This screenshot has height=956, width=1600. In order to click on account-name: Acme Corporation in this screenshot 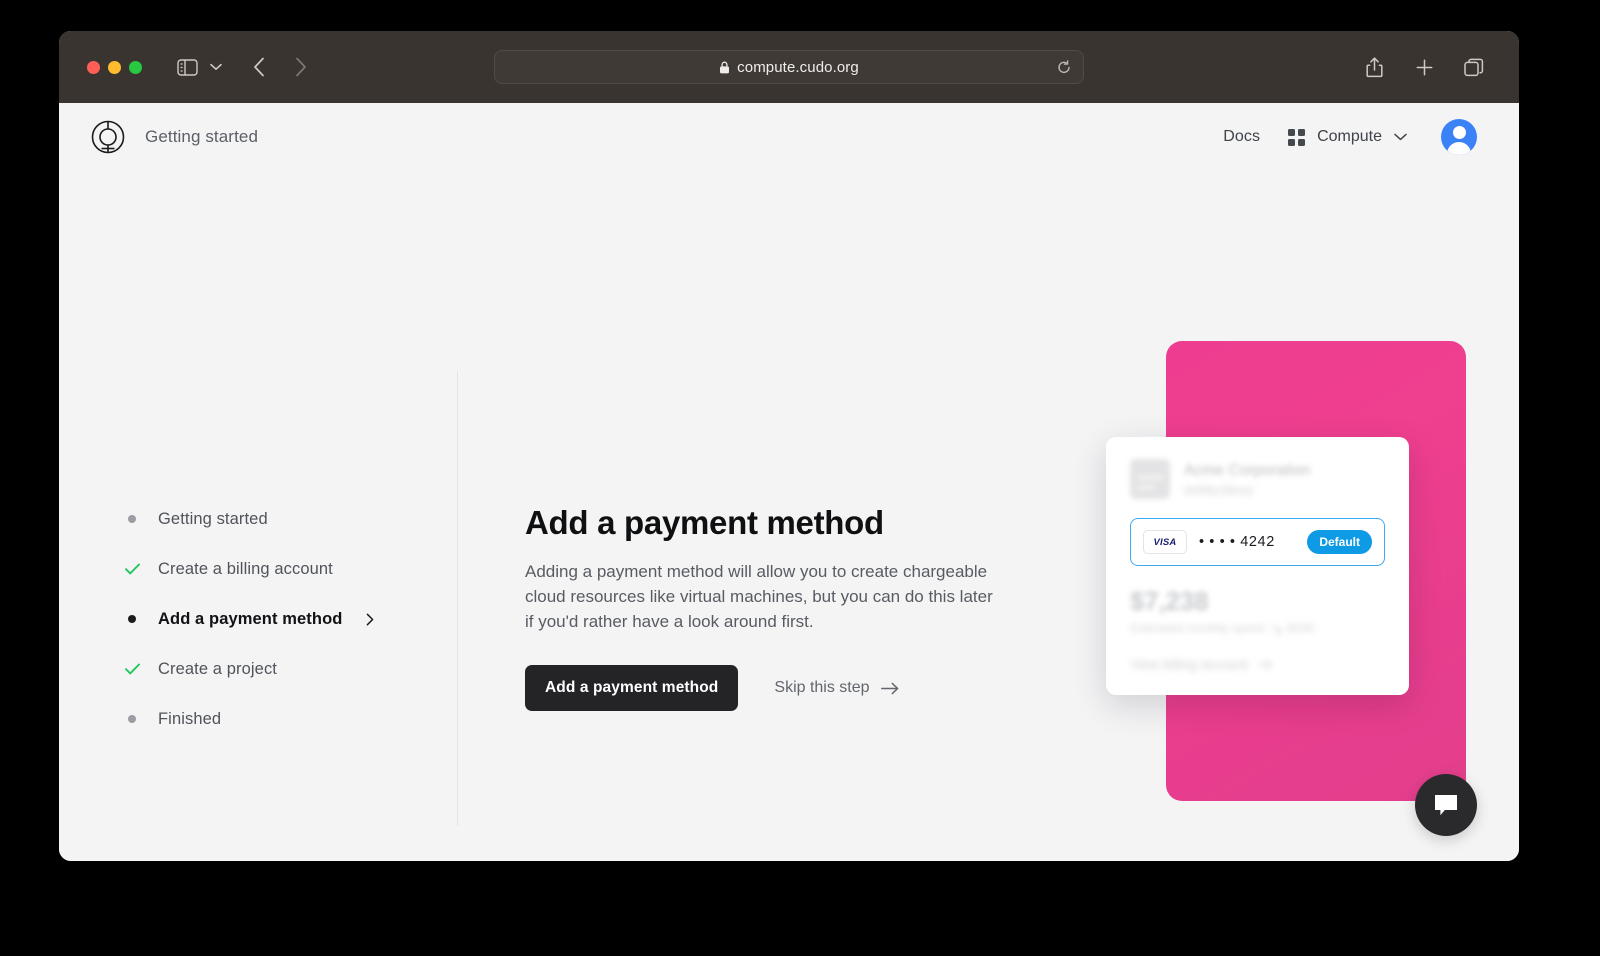, I will do `click(1247, 470)`.